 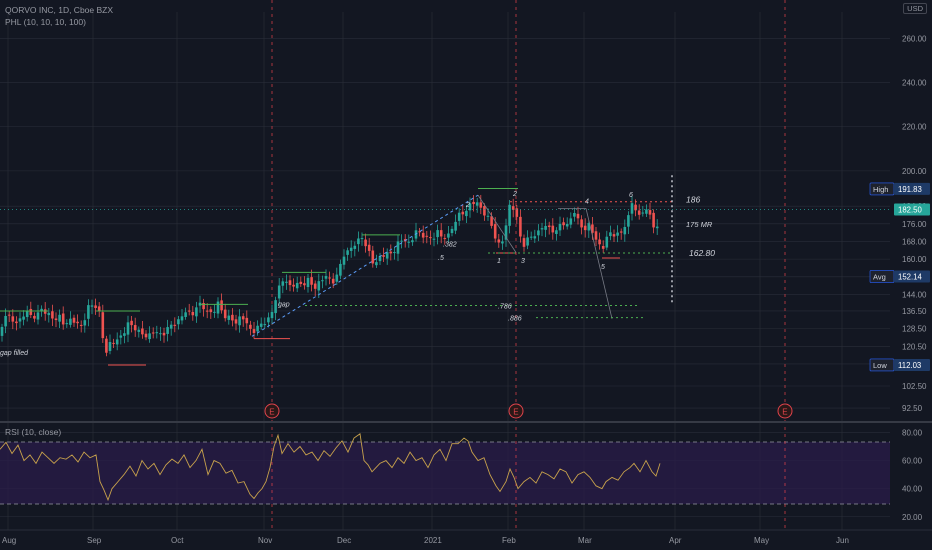 What do you see at coordinates (914, 224) in the screenshot?
I see `price-tick-label: 176.00` at bounding box center [914, 224].